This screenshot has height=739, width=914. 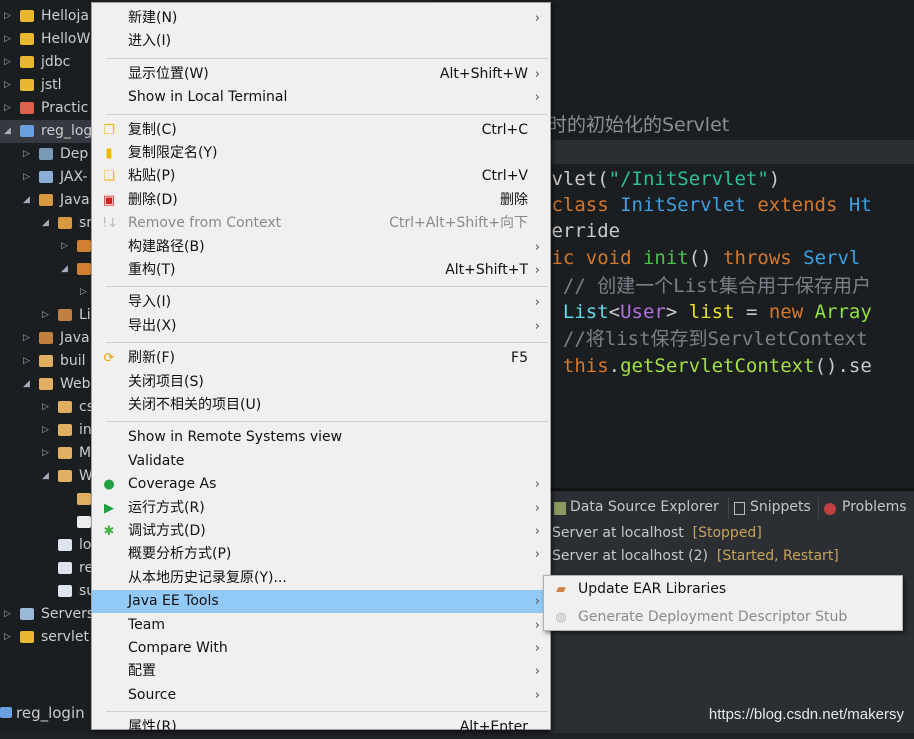 I want to click on tree-item: ◢ sr, so click(x=46, y=223).